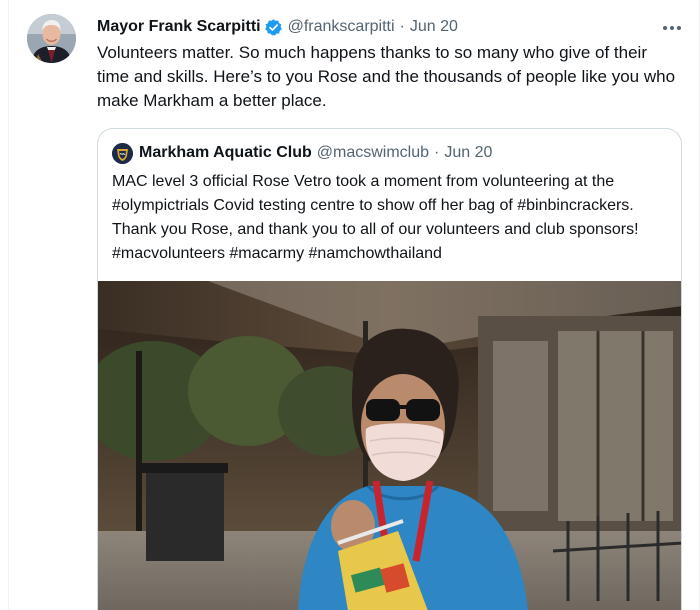 This screenshot has height=610, width=700. Describe the element at coordinates (341, 27) in the screenshot. I see `author-handle: @frankscarpitti` at that location.